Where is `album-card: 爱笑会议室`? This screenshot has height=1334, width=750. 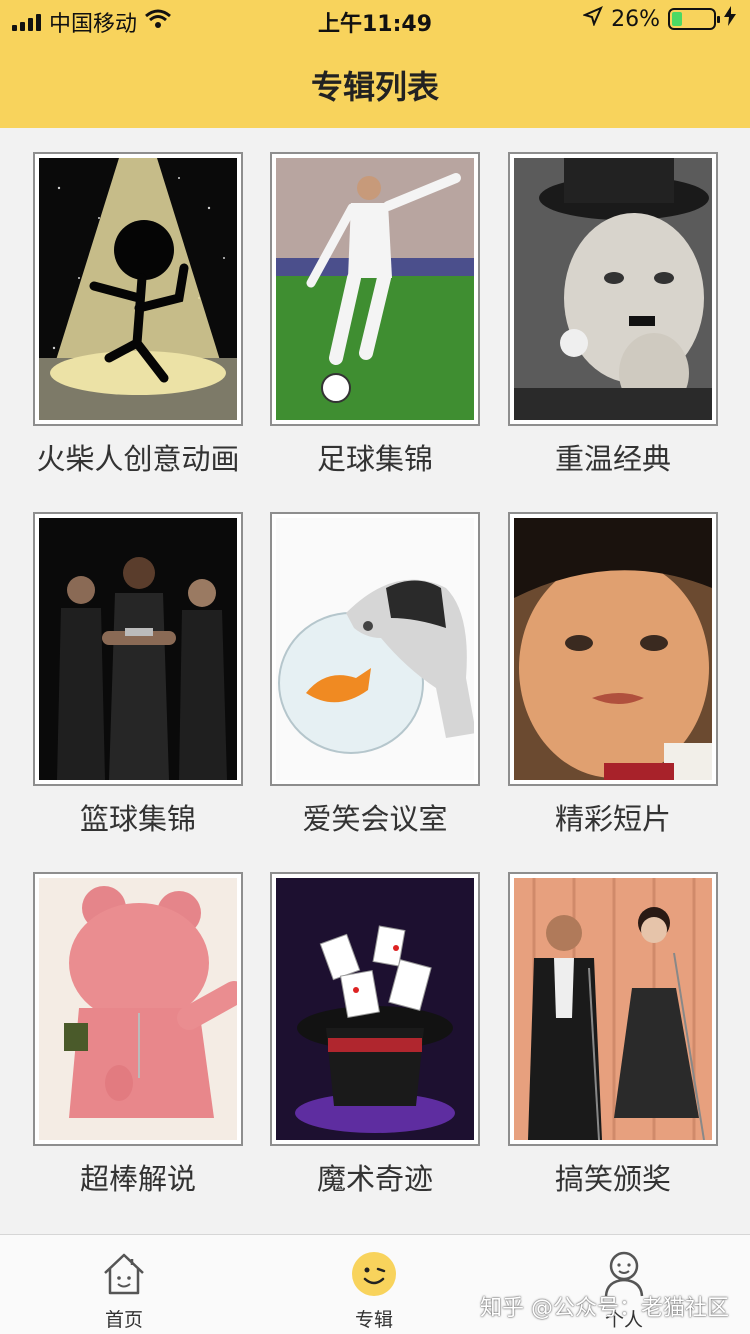
album-card: 爱笑会议室 is located at coordinates (375, 675).